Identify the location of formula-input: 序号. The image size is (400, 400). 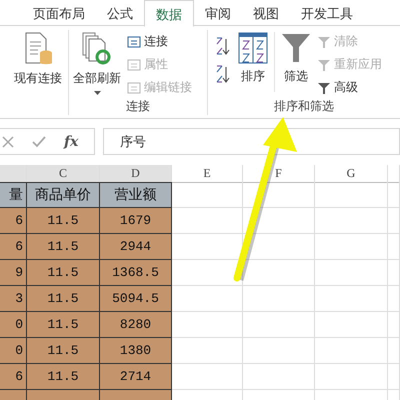
(251, 141).